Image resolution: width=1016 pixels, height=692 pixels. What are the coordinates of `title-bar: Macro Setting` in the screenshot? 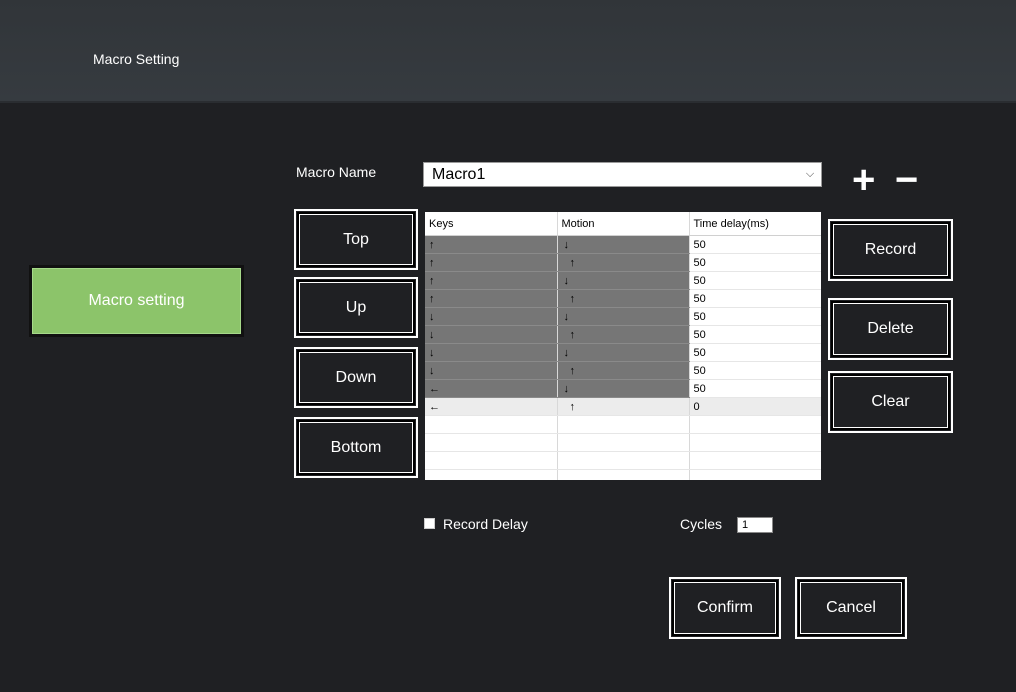 It's located at (508, 51).